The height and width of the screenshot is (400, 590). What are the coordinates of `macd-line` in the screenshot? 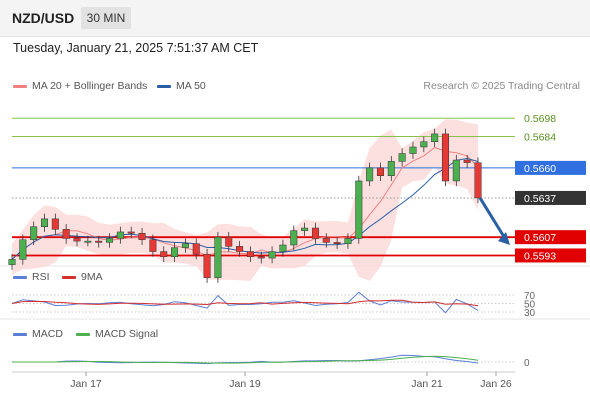 It's located at (245, 359).